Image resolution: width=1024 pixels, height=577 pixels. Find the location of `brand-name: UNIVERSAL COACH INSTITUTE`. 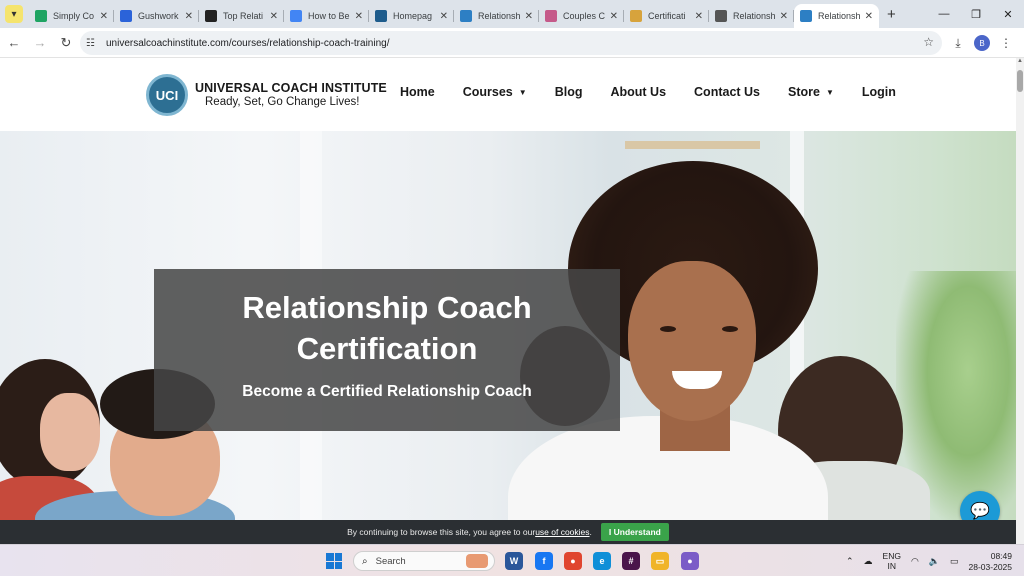

brand-name: UNIVERSAL COACH INSTITUTE is located at coordinates (291, 88).